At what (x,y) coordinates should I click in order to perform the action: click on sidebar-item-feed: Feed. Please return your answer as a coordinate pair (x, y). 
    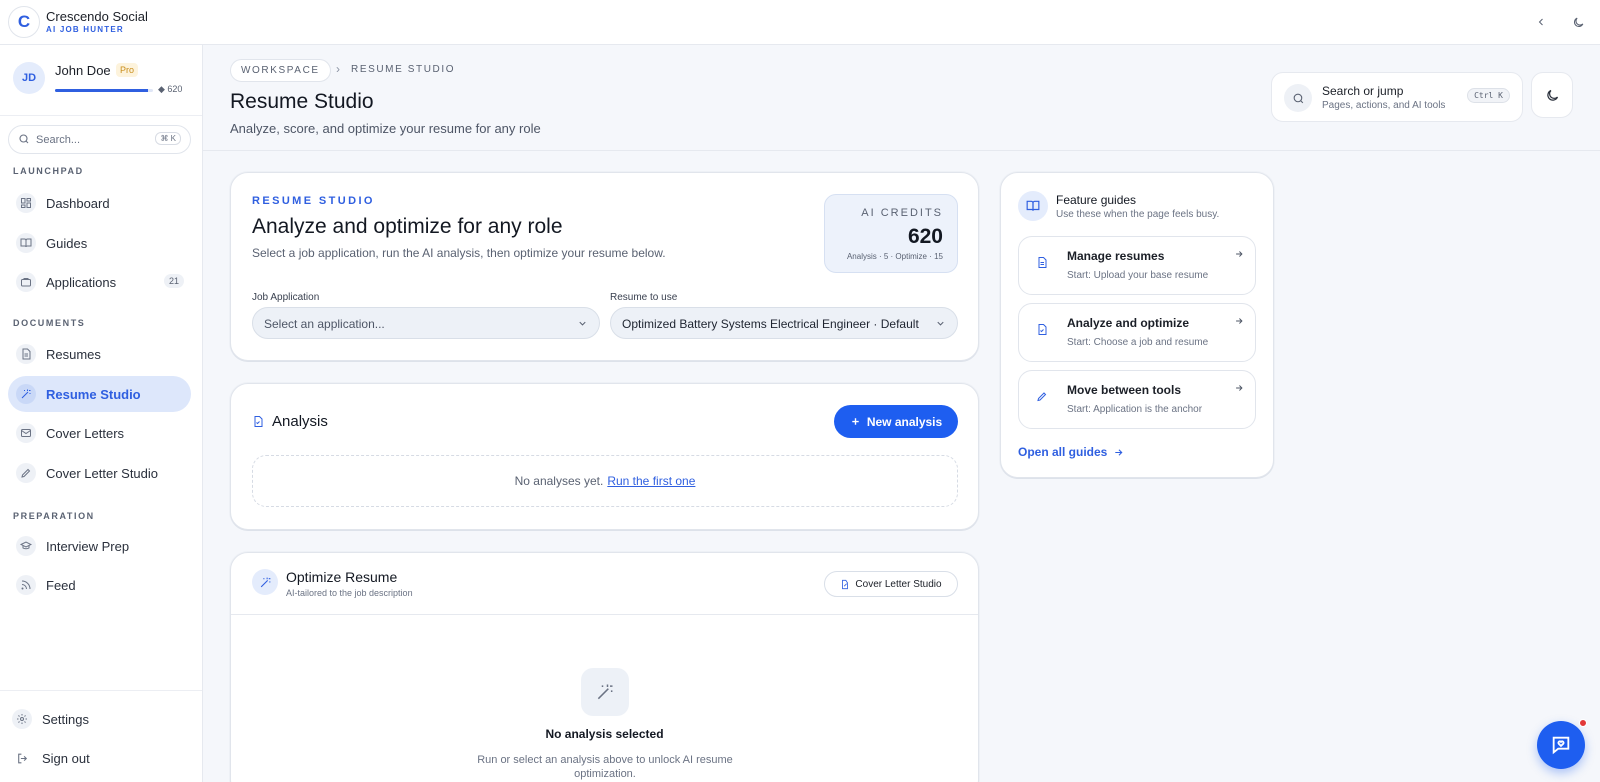
    Looking at the image, I should click on (99, 585).